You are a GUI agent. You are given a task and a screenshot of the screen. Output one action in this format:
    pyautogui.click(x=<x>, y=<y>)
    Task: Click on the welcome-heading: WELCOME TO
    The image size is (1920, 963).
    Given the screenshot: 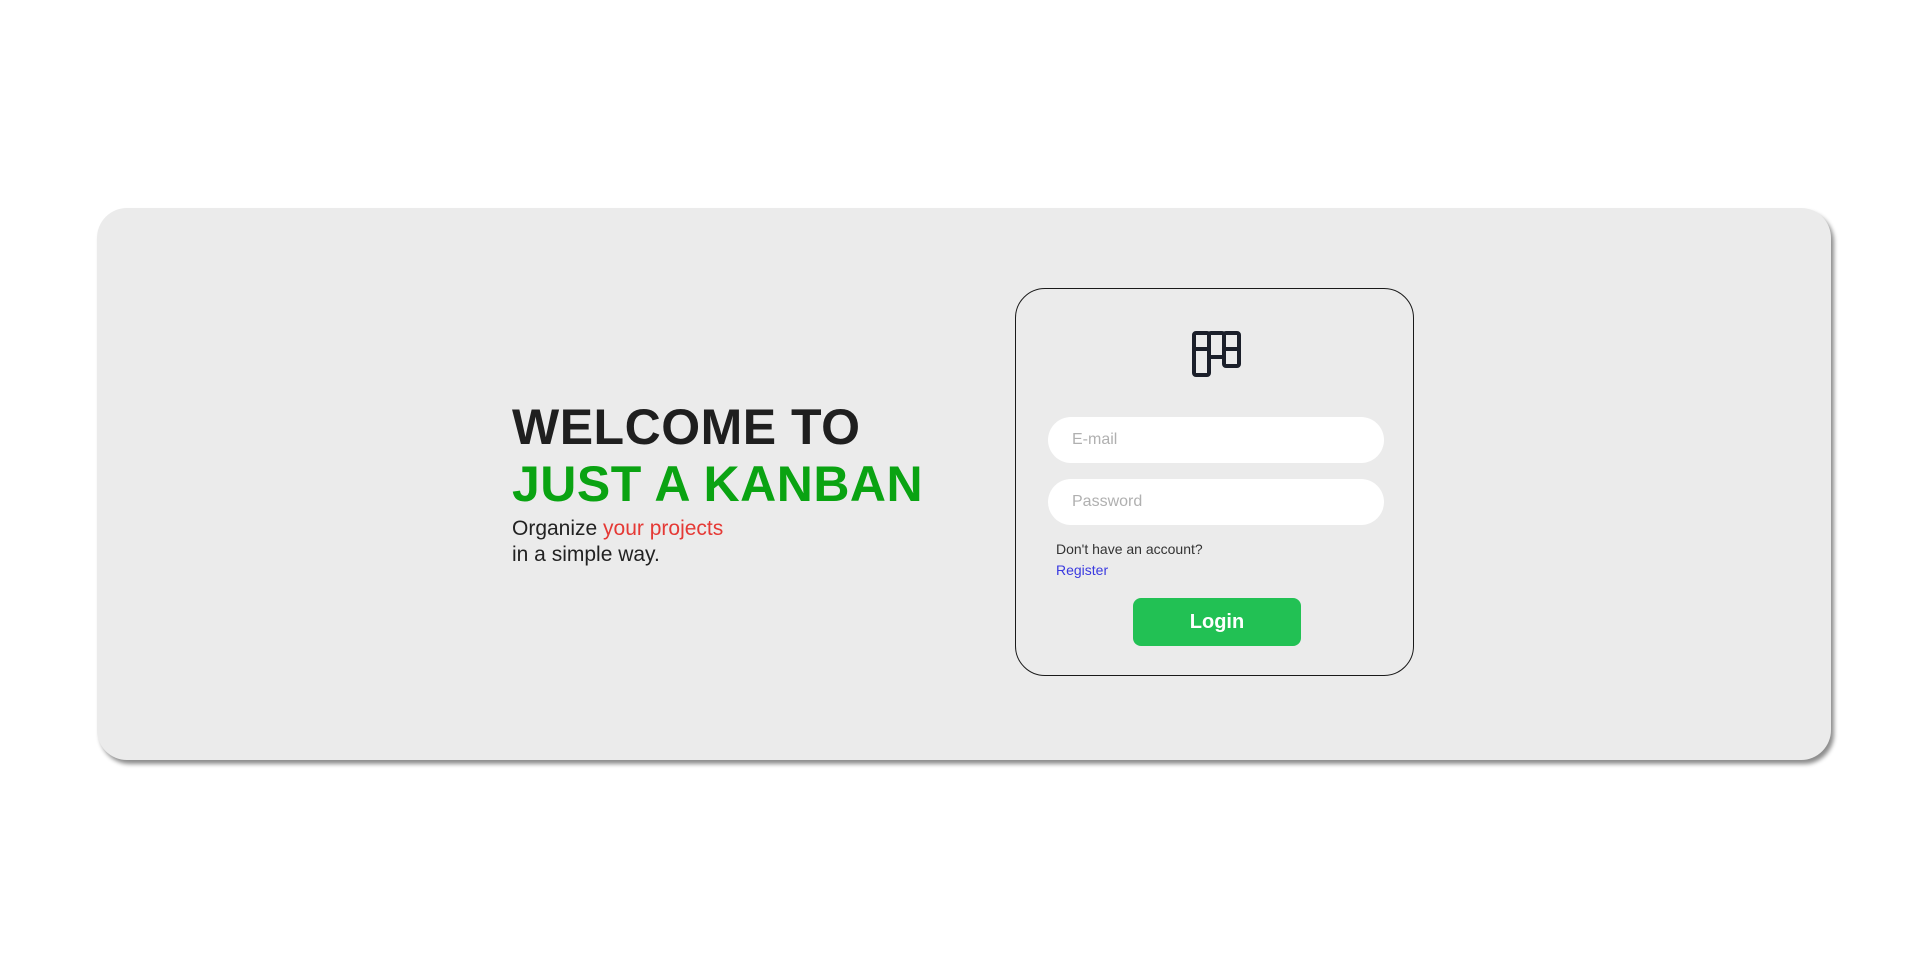 What is the action you would take?
    pyautogui.click(x=686, y=427)
    